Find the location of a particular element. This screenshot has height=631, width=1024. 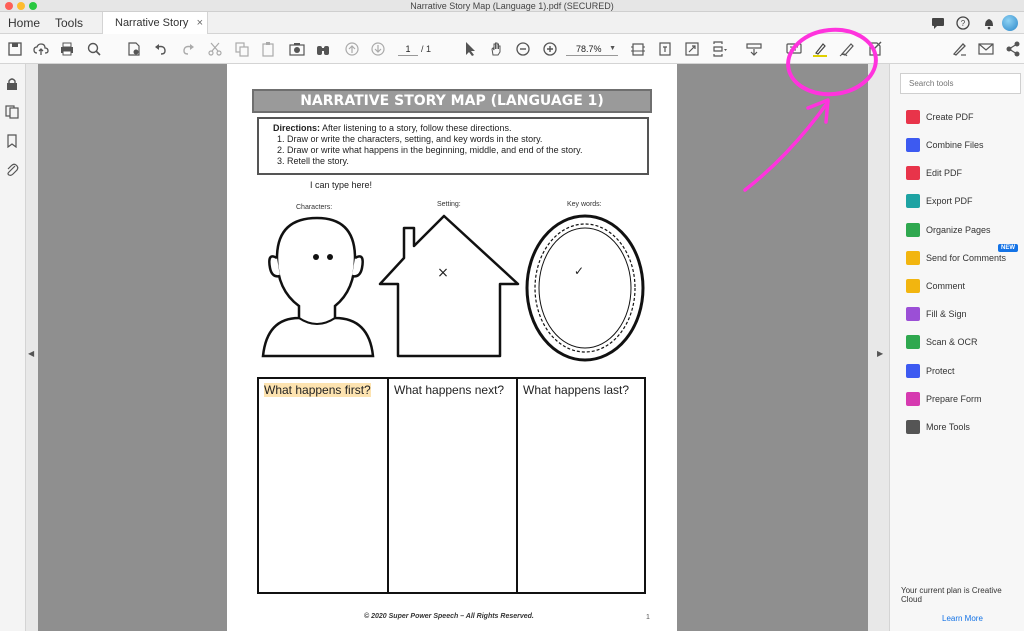

zoom-out-icon is located at coordinates (523, 49).